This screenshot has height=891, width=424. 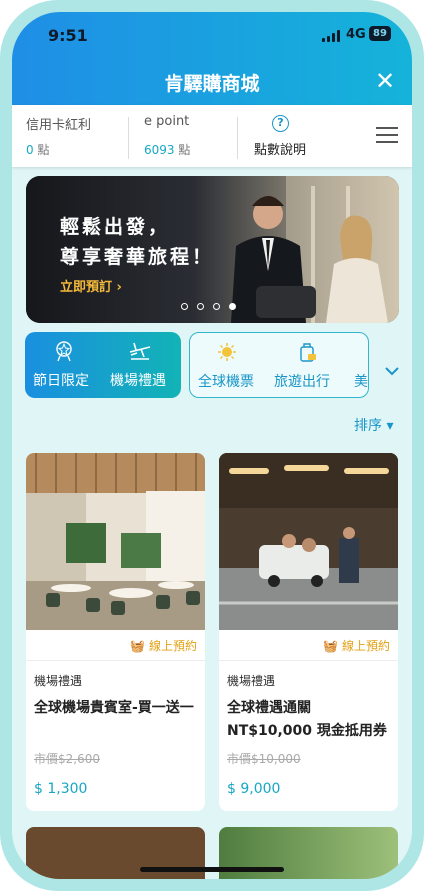 I want to click on secondary-category-group: 全球機票 旅遊出行 美, so click(x=279, y=365).